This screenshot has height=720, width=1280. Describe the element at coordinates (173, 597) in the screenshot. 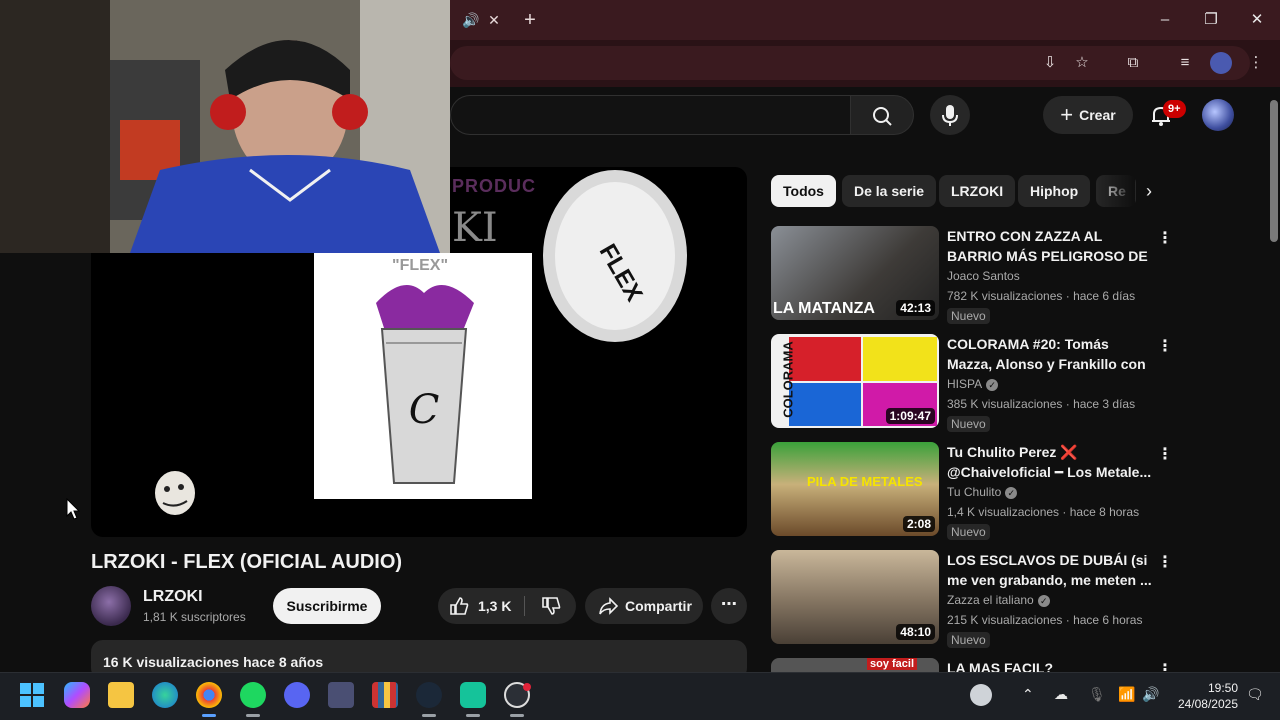

I see `channel-name: LRZOKI` at that location.